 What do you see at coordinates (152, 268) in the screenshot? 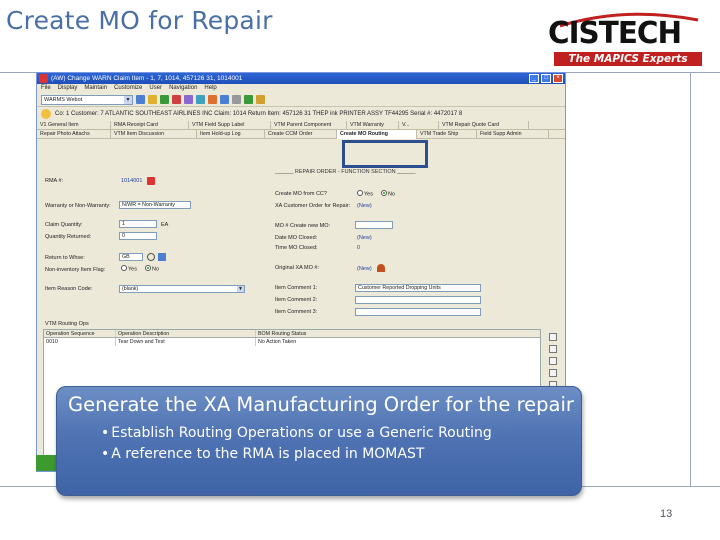
I see `non-inventory-no-option: No` at bounding box center [152, 268].